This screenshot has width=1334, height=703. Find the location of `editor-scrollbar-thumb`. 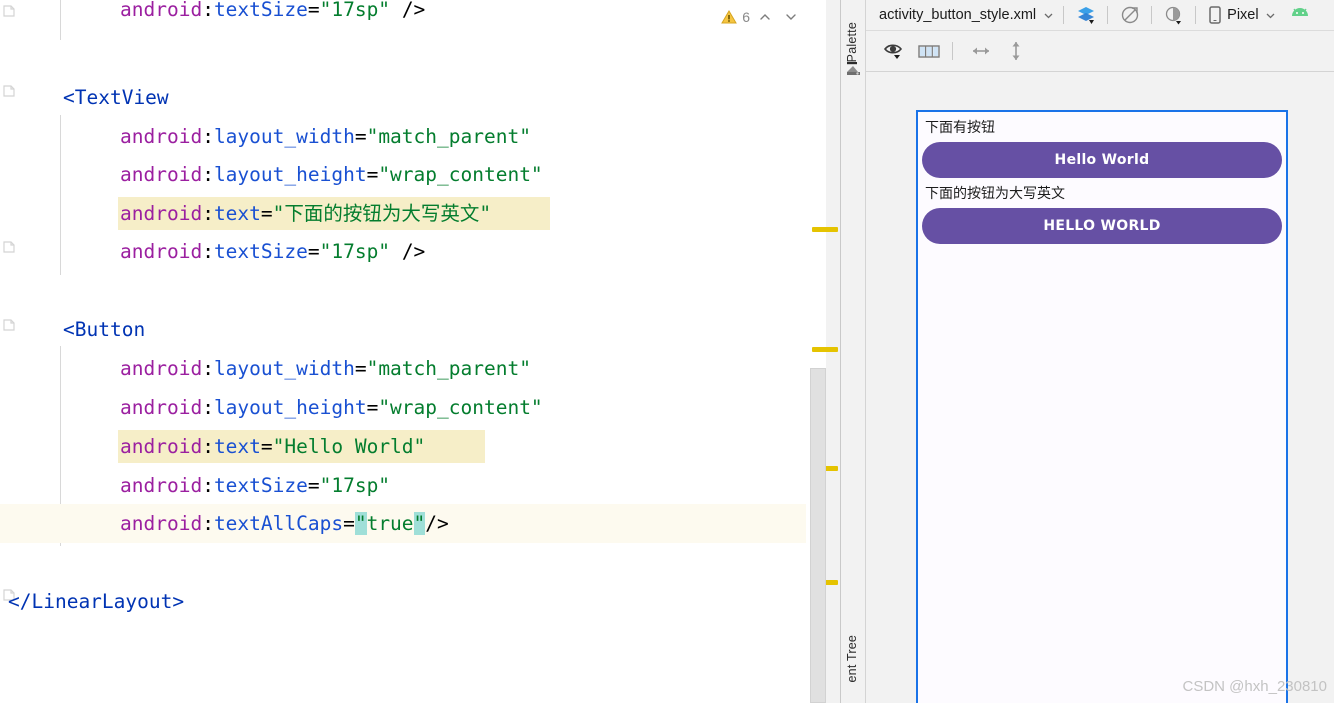

editor-scrollbar-thumb is located at coordinates (818, 535).